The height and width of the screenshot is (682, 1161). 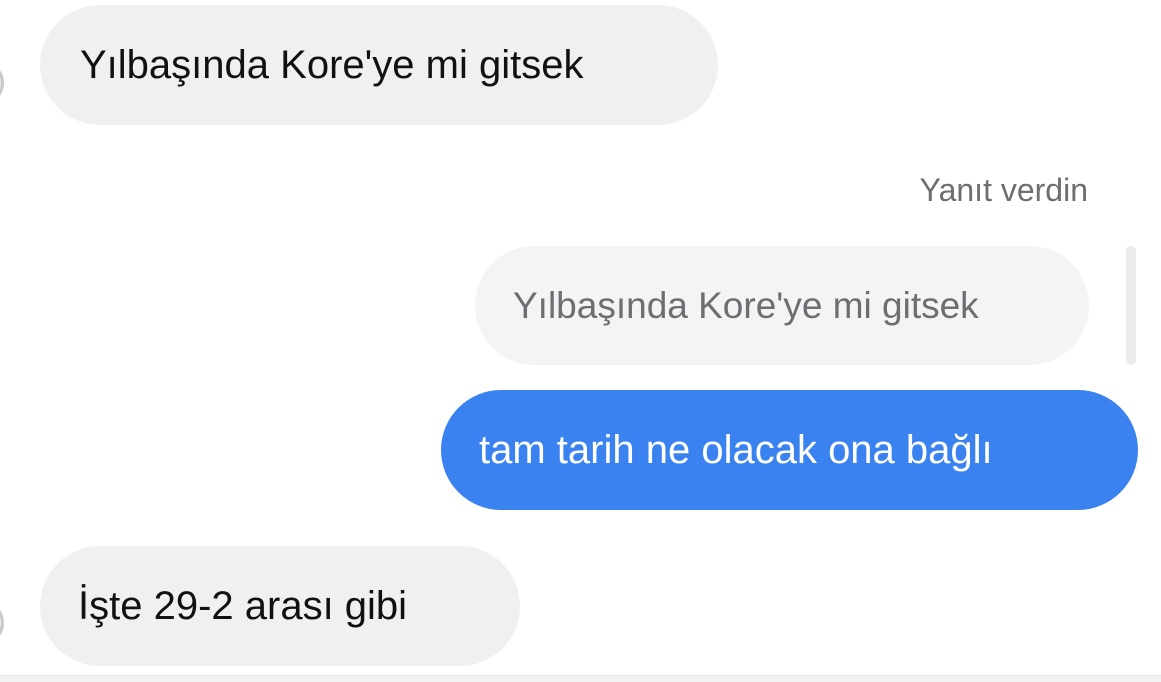 I want to click on replied-message-preview: Yılbaşında Kore'ye mi gitsek, so click(x=782, y=305).